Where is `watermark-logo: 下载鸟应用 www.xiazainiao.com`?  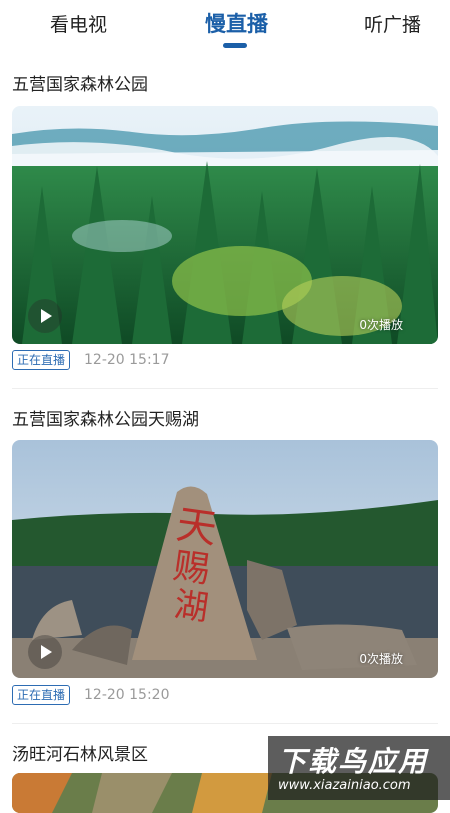 watermark-logo: 下载鸟应用 www.xiazainiao.com is located at coordinates (359, 768).